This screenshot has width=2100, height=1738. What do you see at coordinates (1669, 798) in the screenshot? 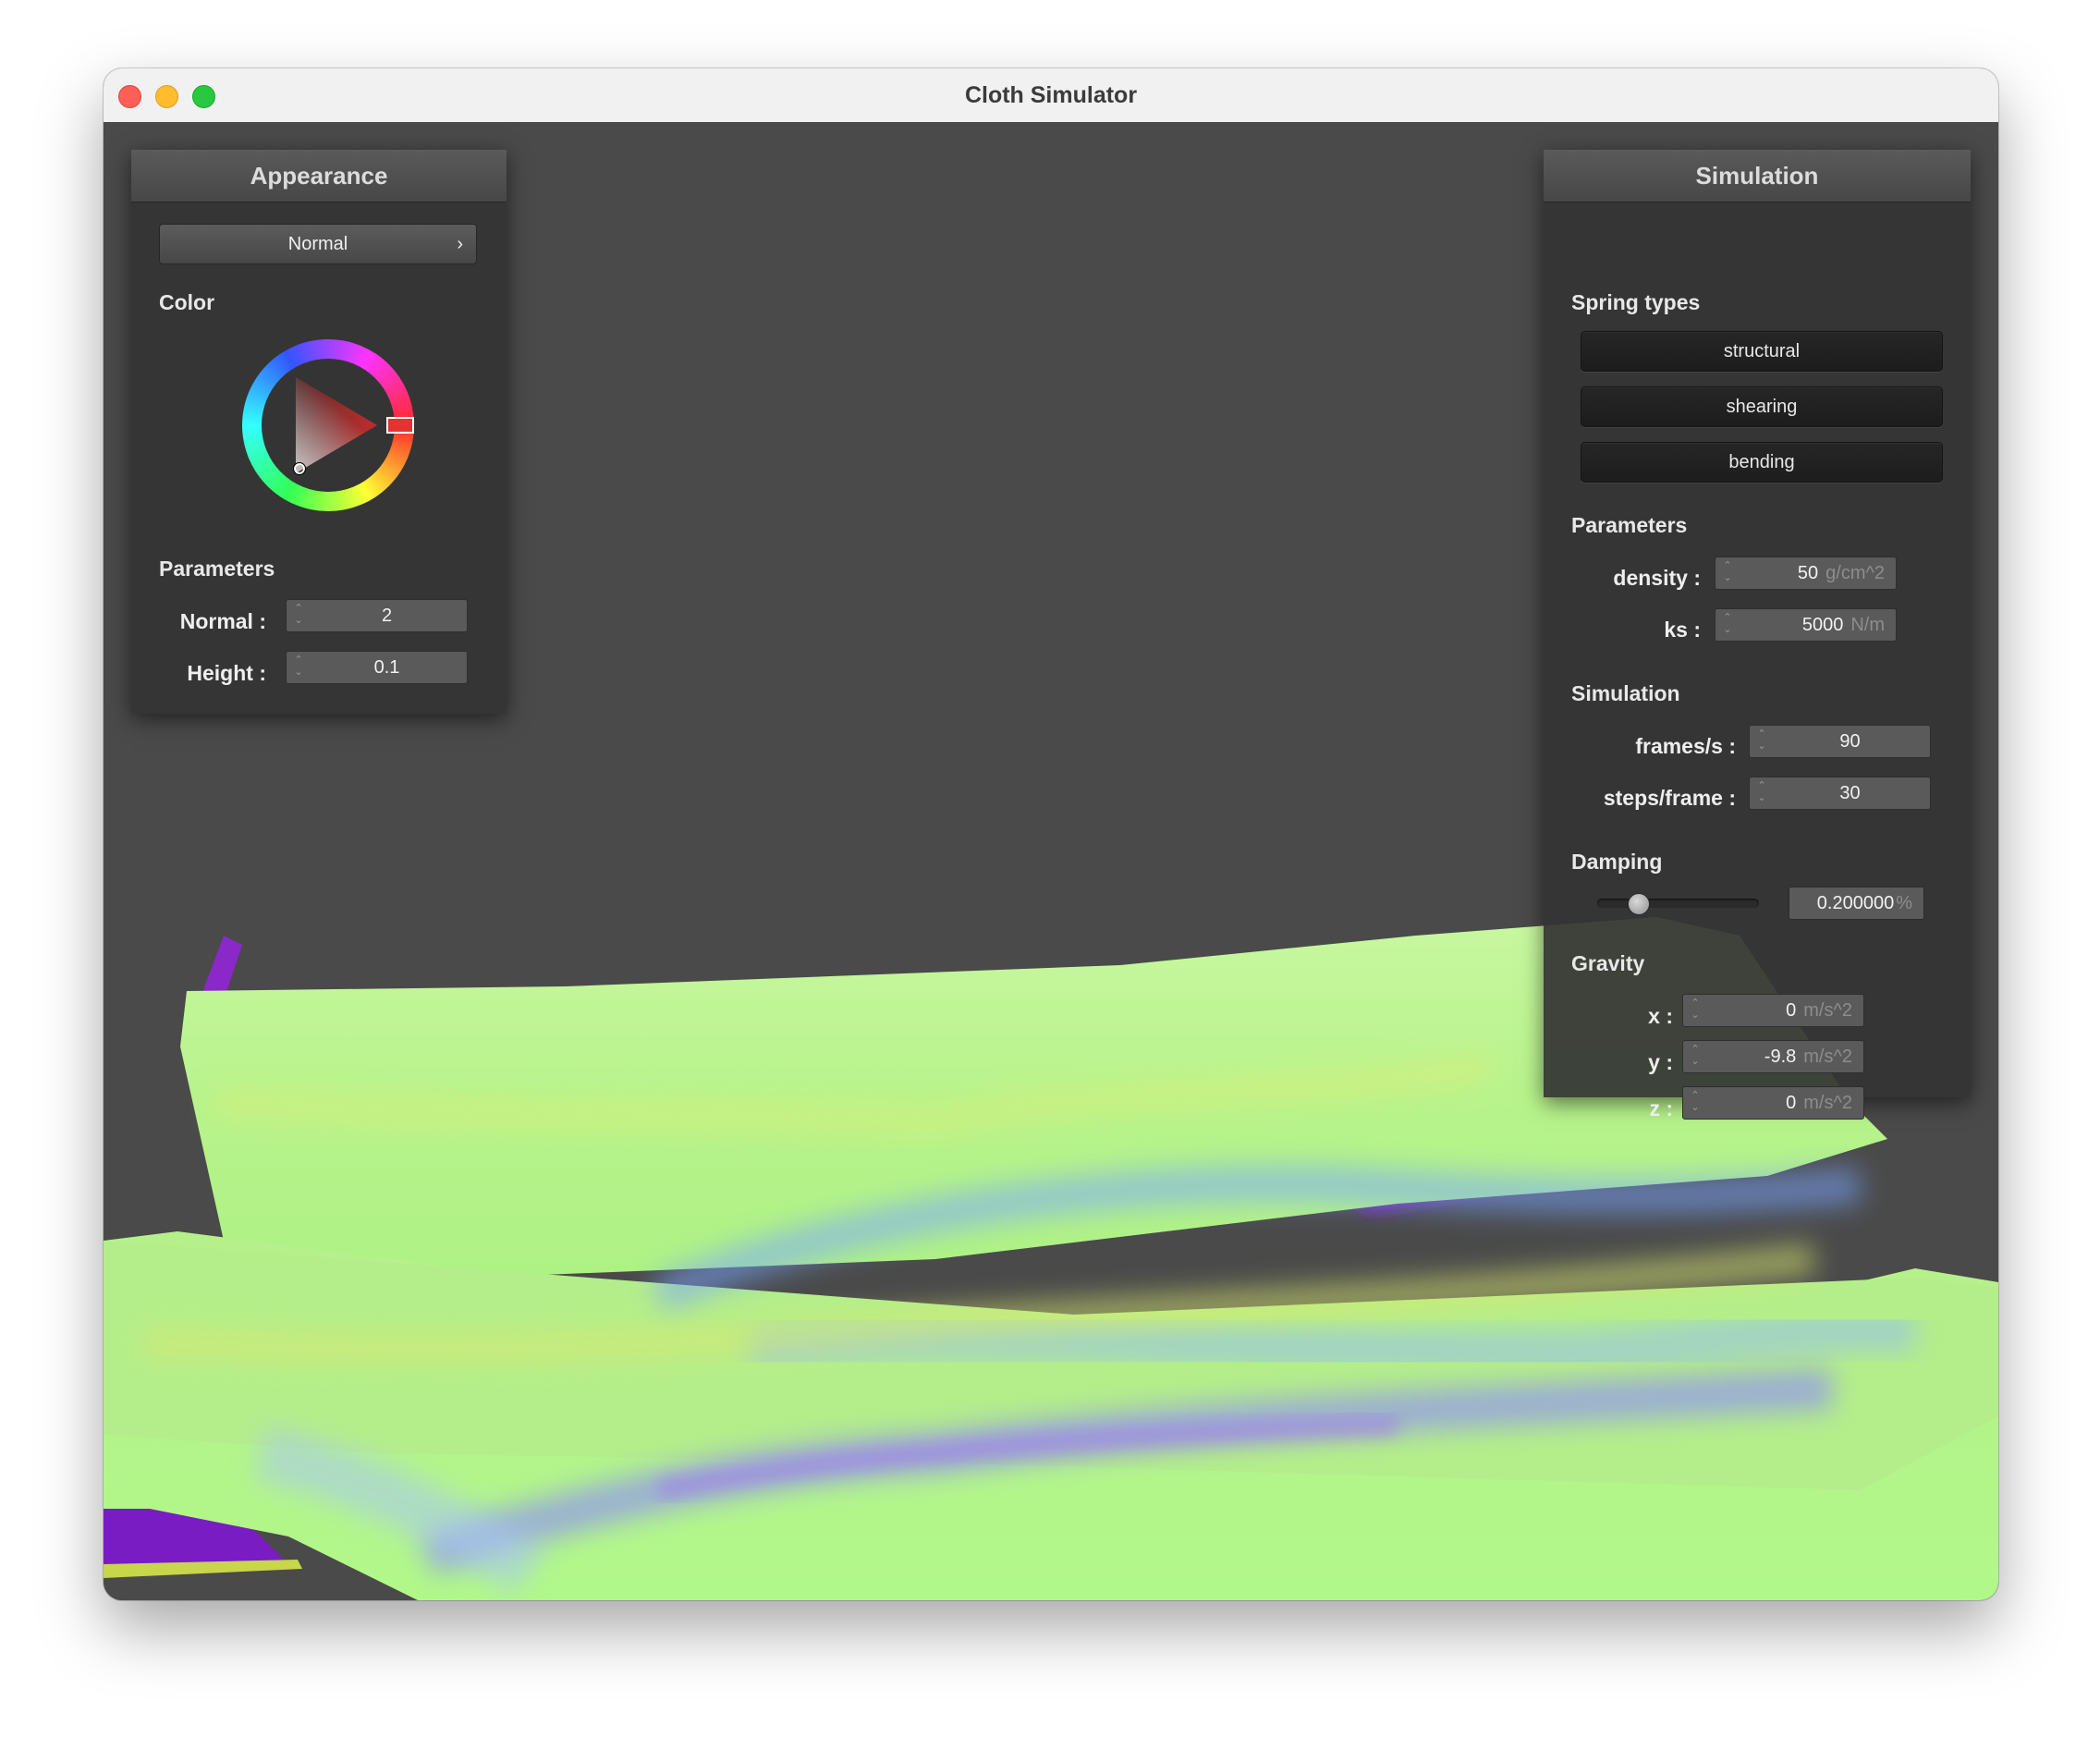
I see `steps-label: steps/frame :` at bounding box center [1669, 798].